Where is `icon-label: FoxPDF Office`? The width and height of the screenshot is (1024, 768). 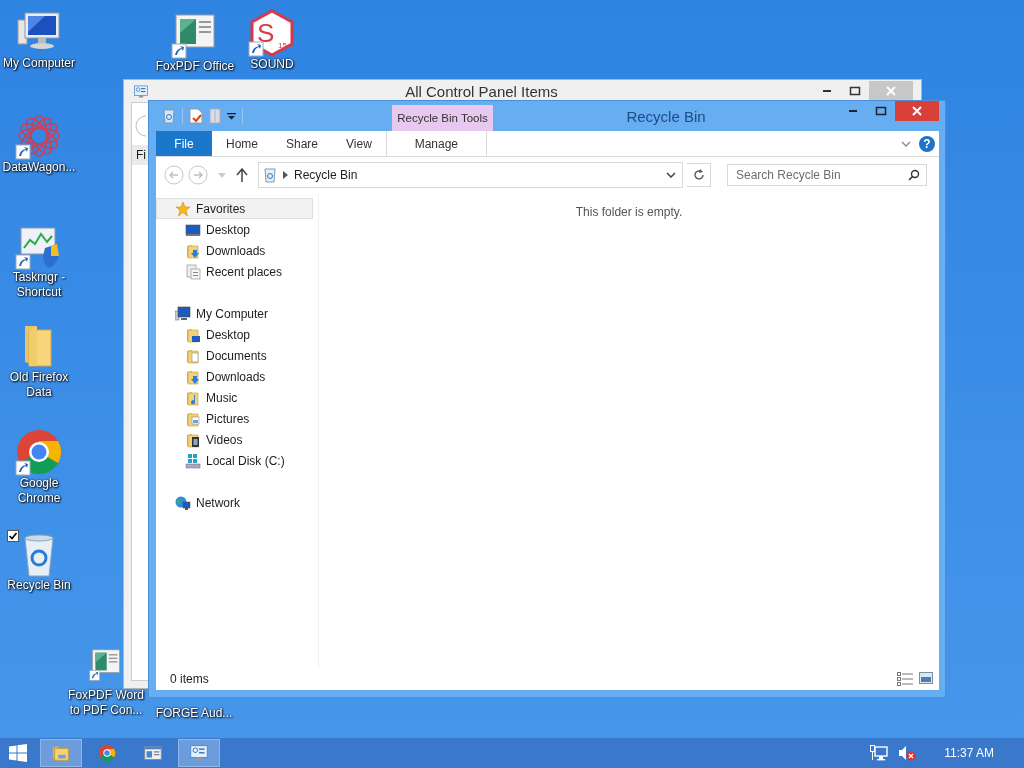
icon-label: FoxPDF Office is located at coordinates (195, 66).